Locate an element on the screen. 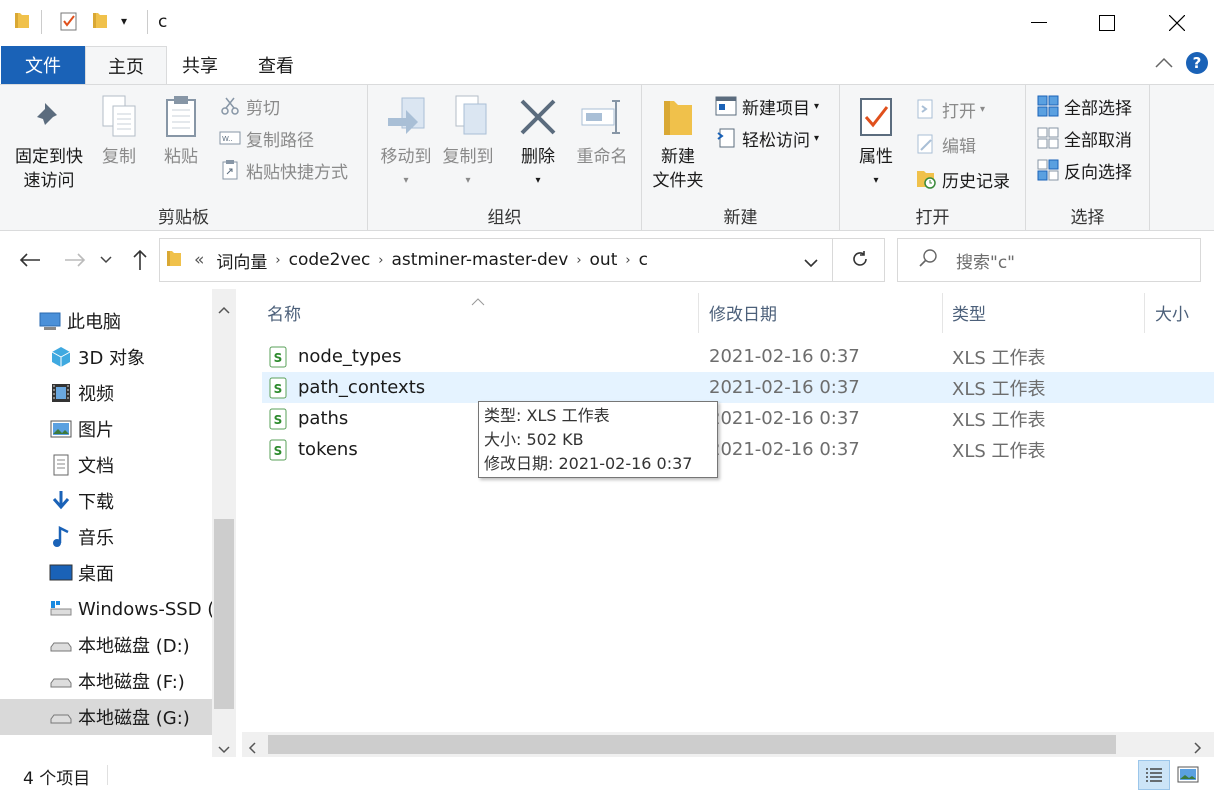 The width and height of the screenshot is (1214, 793). tab-share: 共享 is located at coordinates (200, 65).